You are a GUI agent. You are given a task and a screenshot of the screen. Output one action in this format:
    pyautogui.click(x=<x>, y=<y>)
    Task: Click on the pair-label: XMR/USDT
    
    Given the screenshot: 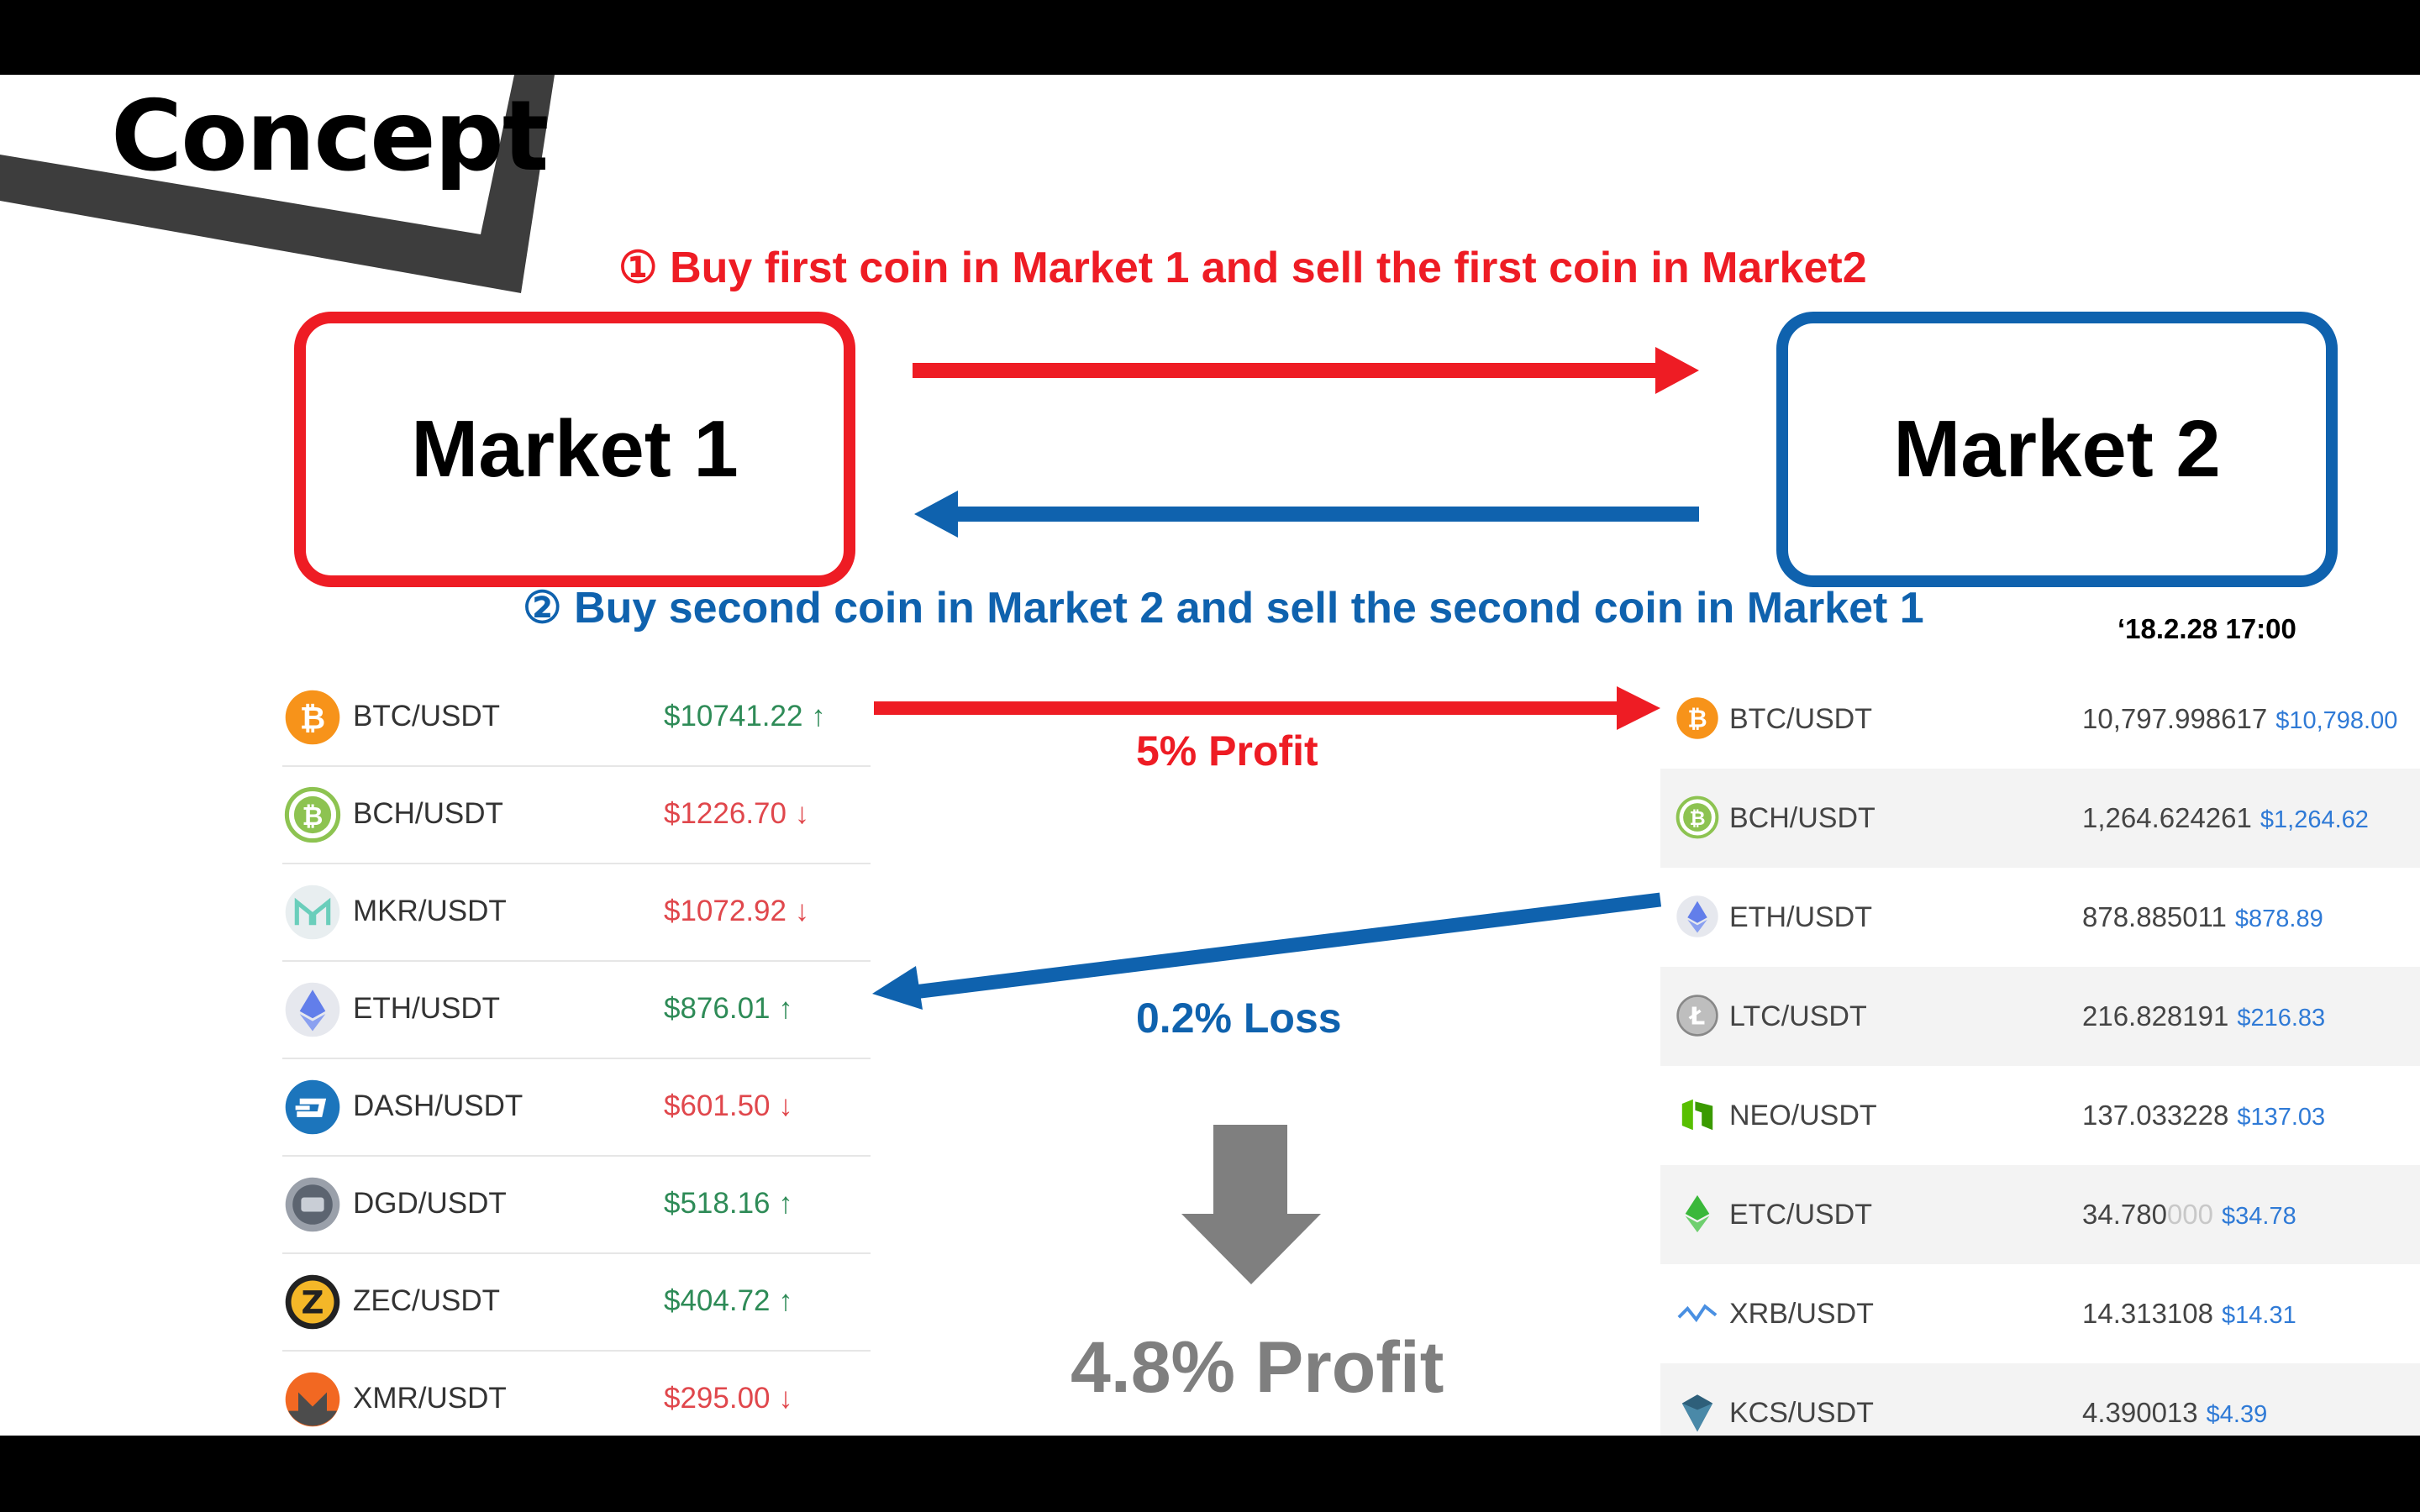 What is the action you would take?
    pyautogui.click(x=430, y=1398)
    